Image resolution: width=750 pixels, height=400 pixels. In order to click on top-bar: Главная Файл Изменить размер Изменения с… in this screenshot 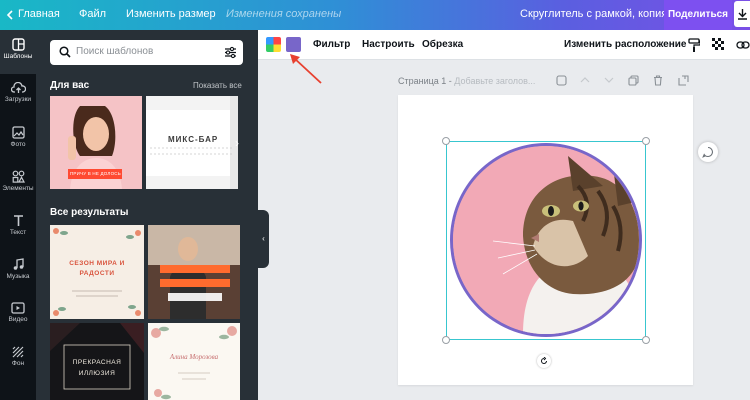, I will do `click(375, 15)`.